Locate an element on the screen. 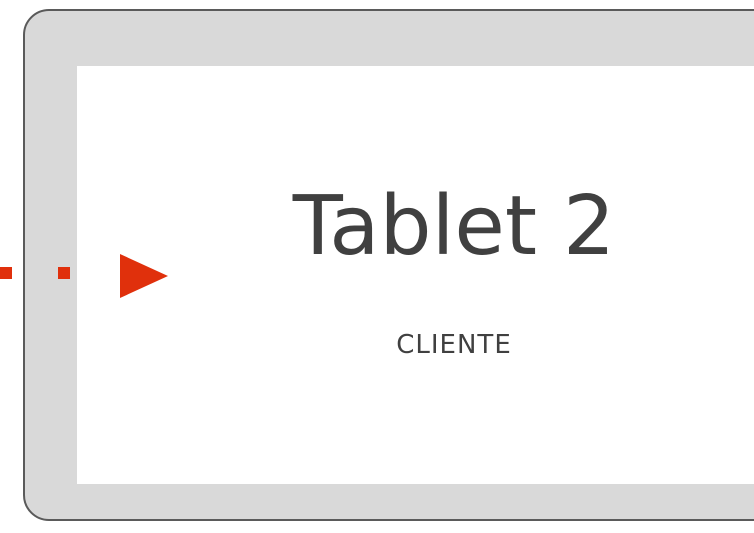 Image resolution: width=754 pixels, height=533 pixels. arrowhead-icon is located at coordinates (144, 276).